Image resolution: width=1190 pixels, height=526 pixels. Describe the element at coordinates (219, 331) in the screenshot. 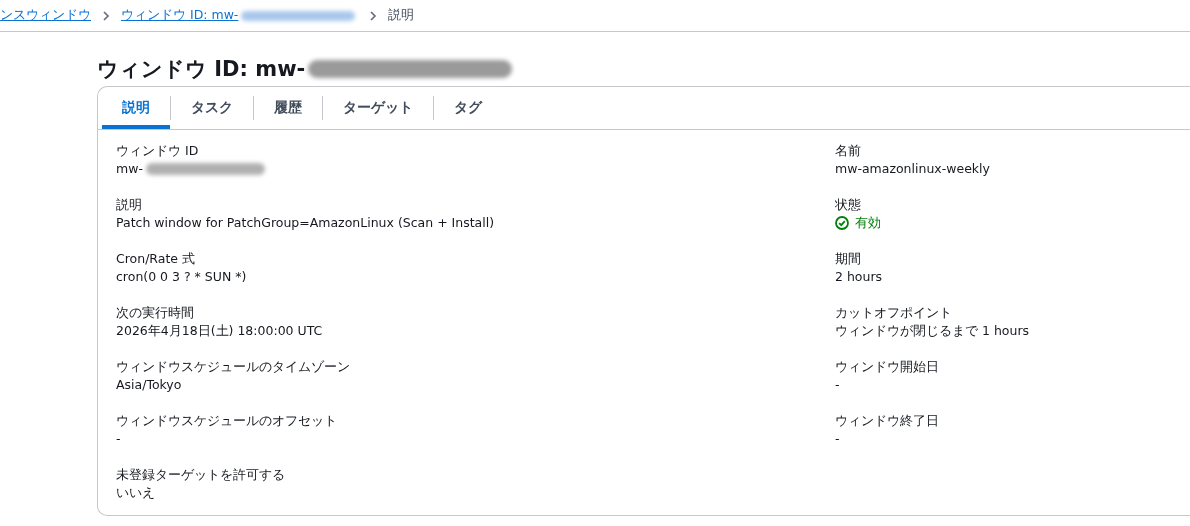

I see `field-value: 2026年4月18日(土) 18:00:00 UTC` at that location.